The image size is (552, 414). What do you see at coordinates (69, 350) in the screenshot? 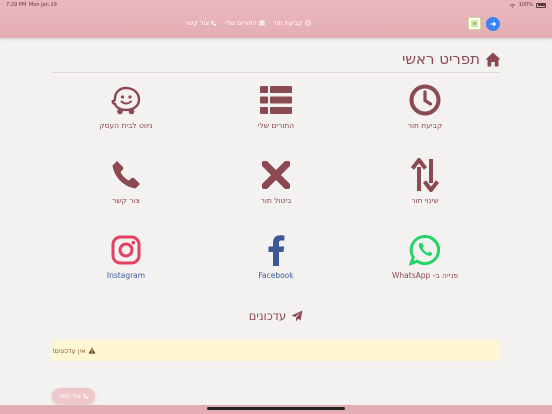
I see `alert-text: אין עדכונים!` at bounding box center [69, 350].